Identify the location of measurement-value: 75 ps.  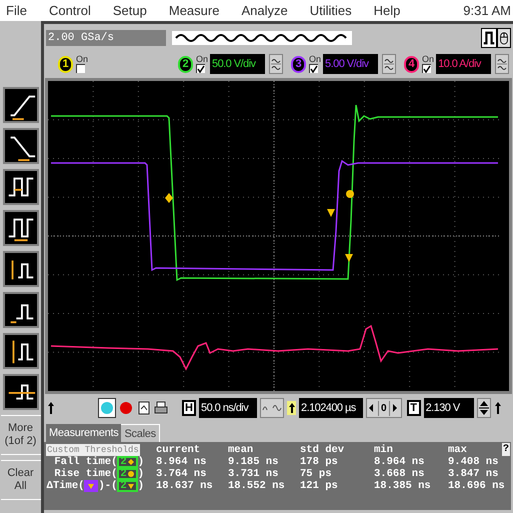
(316, 474).